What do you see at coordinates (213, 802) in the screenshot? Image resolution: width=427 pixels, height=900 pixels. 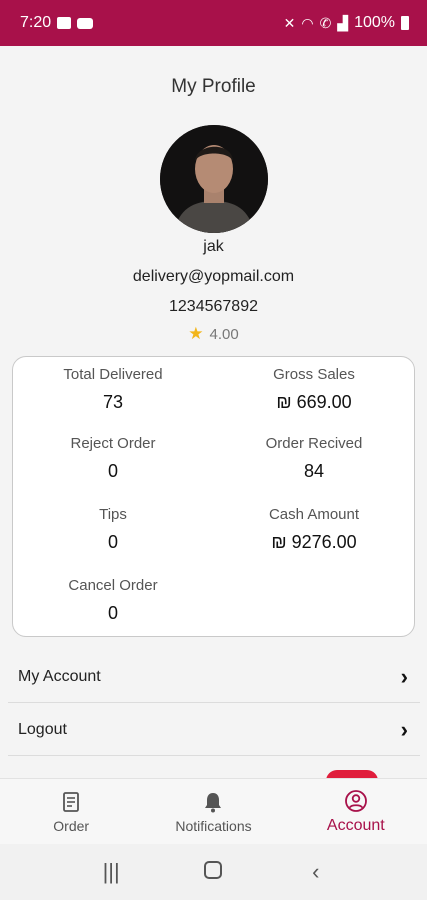 I see `bell-icon` at bounding box center [213, 802].